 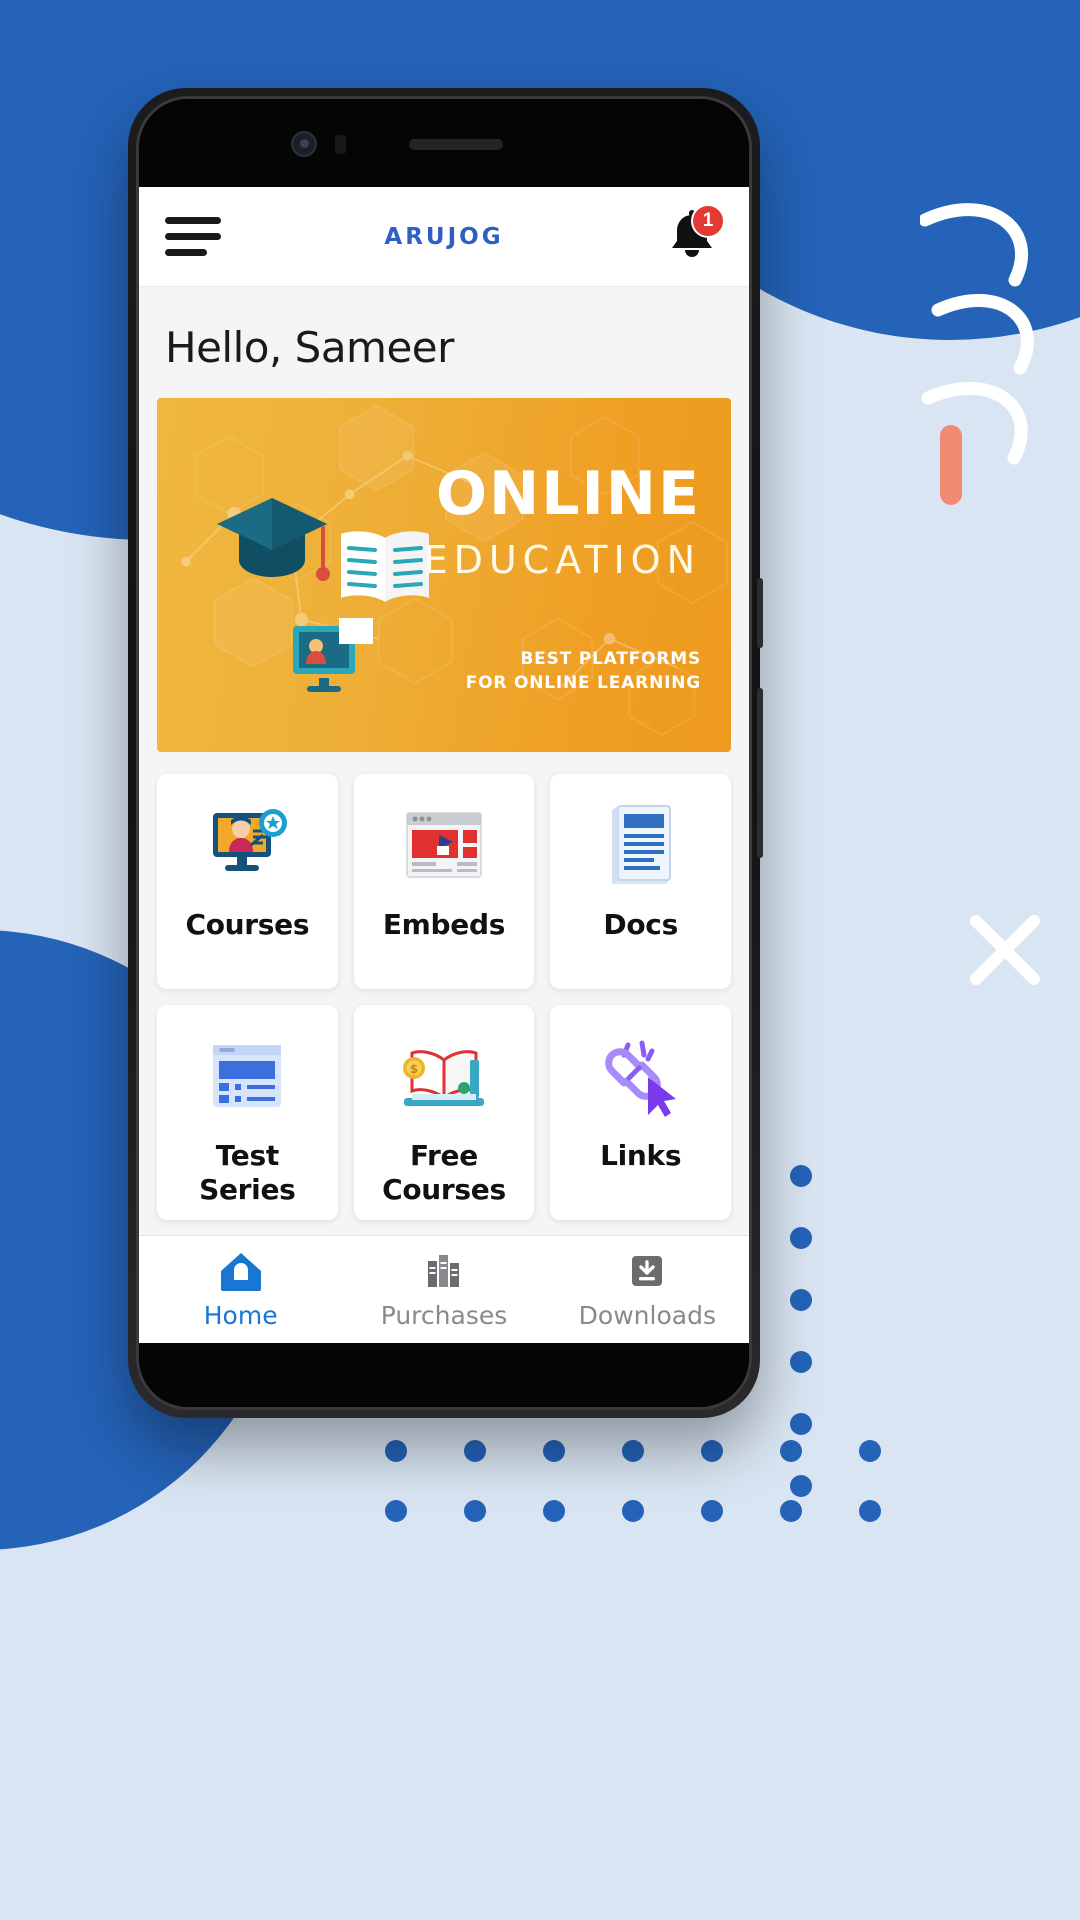 I want to click on grid-card-label: Courses, so click(x=247, y=924).